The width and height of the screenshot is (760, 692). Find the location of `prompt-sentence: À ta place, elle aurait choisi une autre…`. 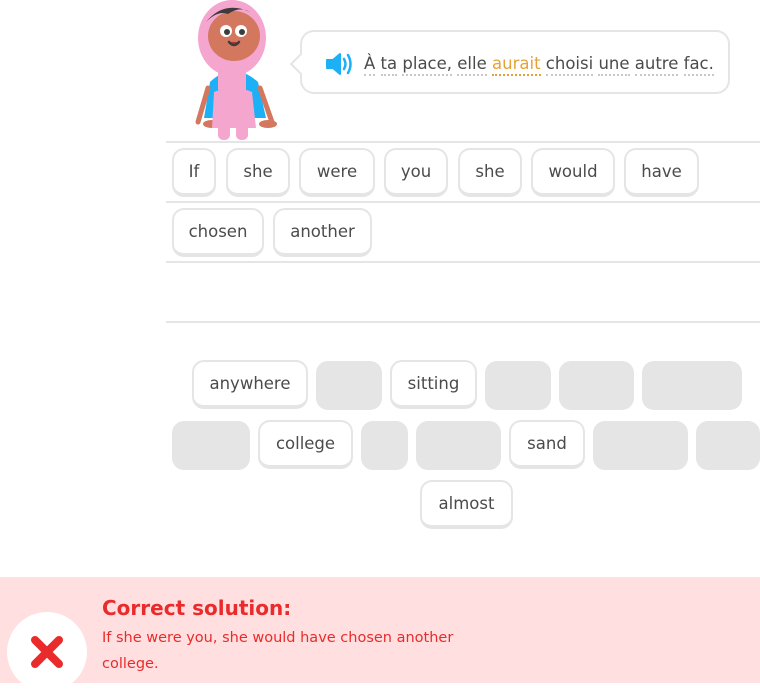

prompt-sentence: À ta place, elle aurait choisi une autre… is located at coordinates (539, 64).